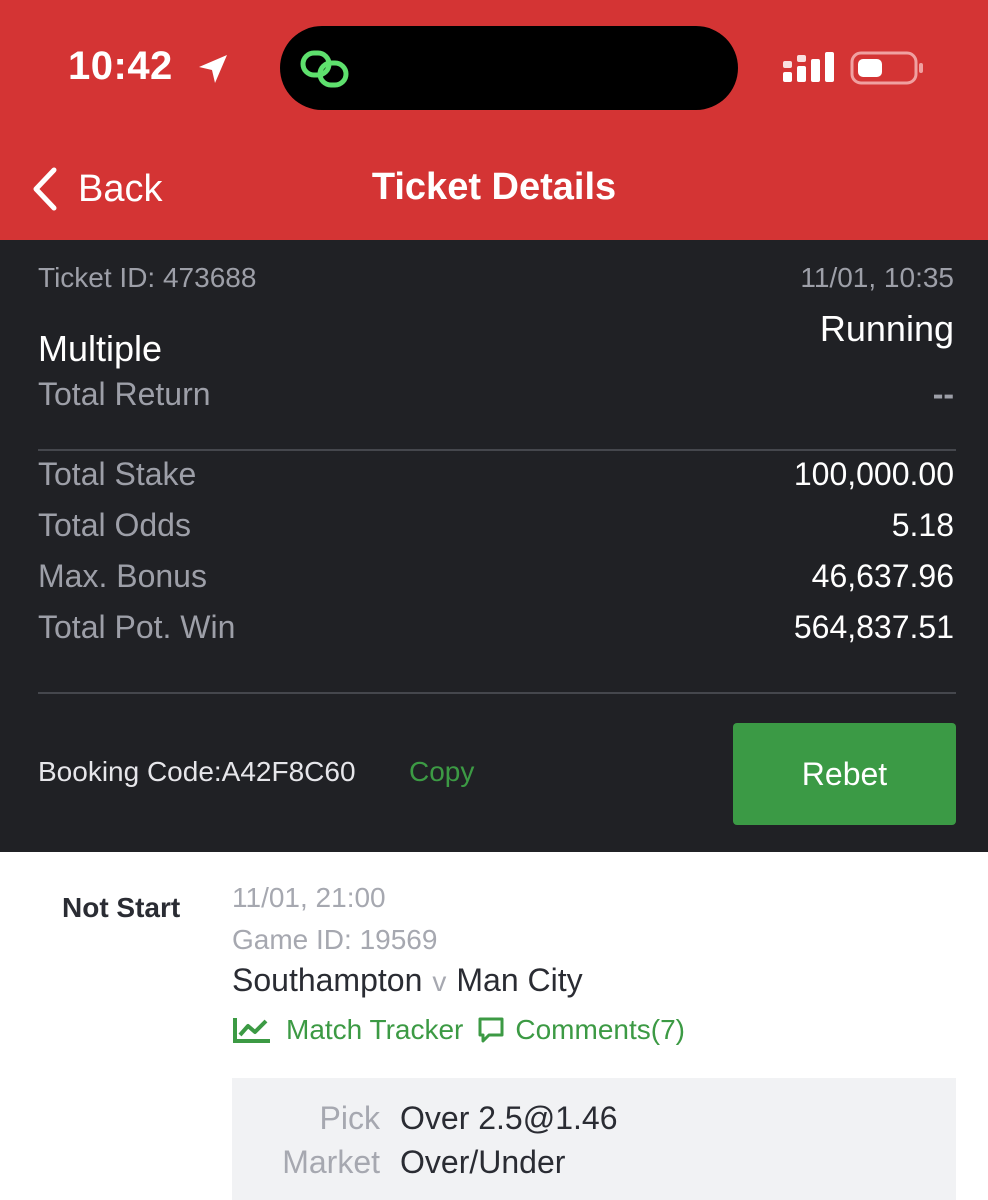  What do you see at coordinates (114, 525) in the screenshot?
I see `stat-label: Total Odds` at bounding box center [114, 525].